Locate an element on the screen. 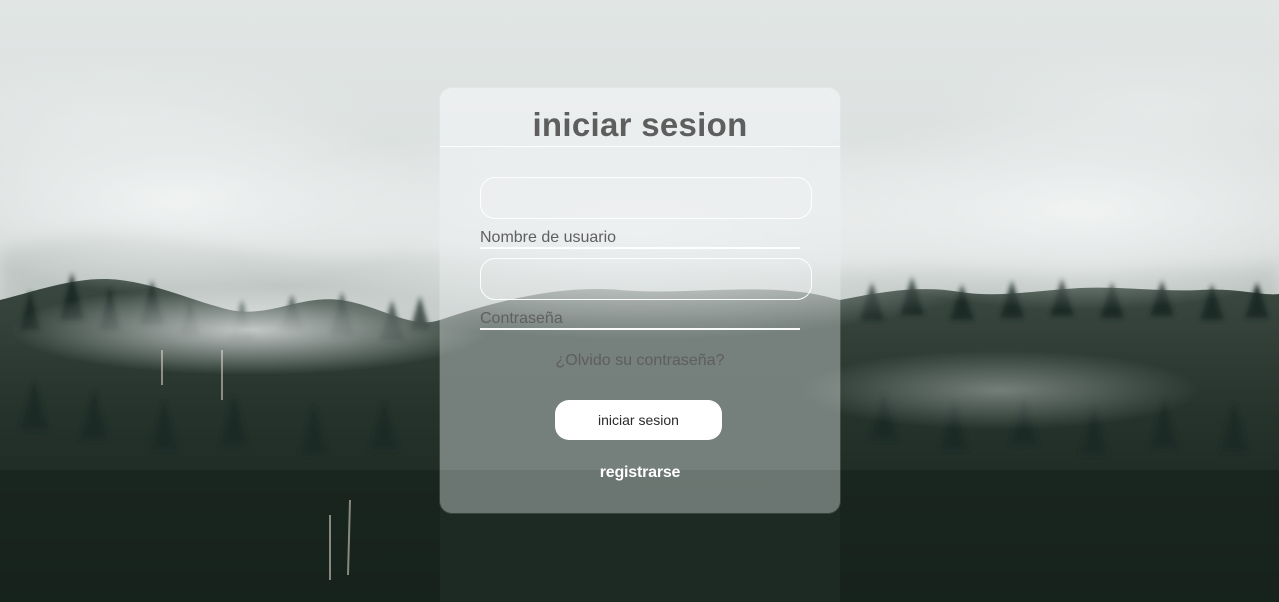  title-divider is located at coordinates (640, 146).